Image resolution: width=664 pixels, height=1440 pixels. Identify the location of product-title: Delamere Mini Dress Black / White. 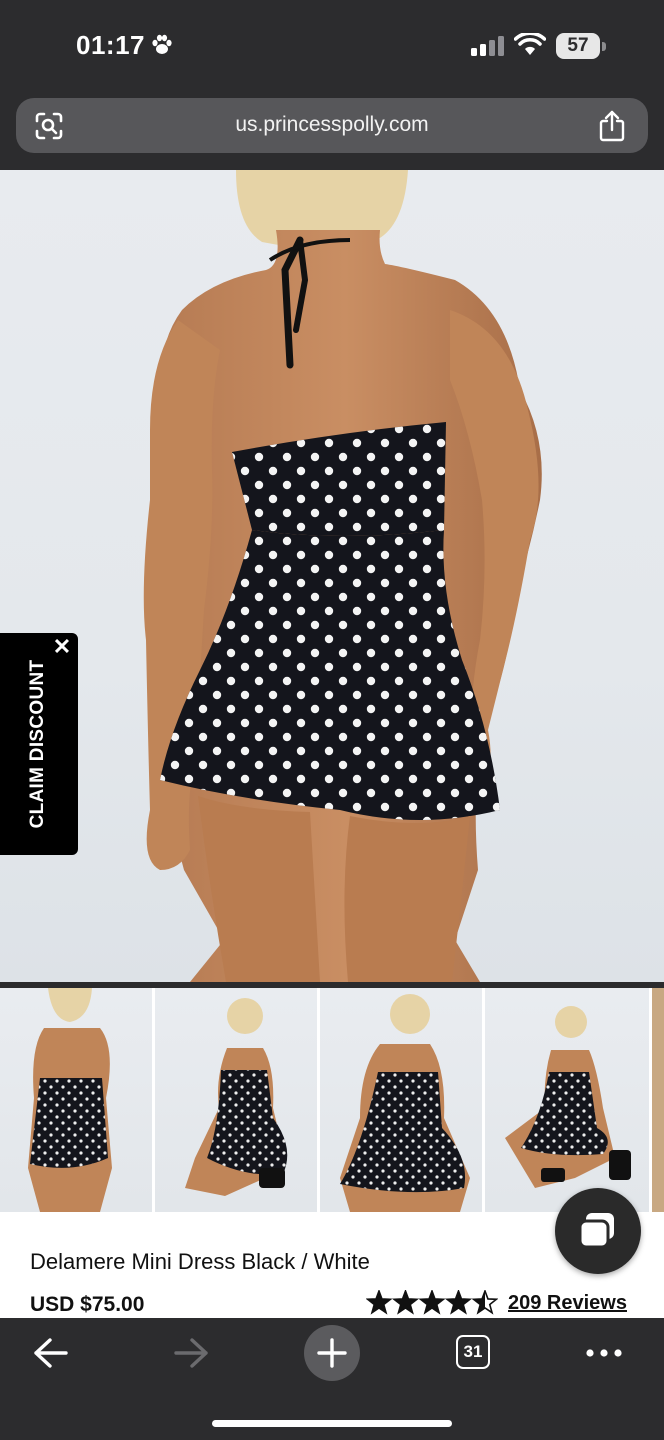
(200, 1261).